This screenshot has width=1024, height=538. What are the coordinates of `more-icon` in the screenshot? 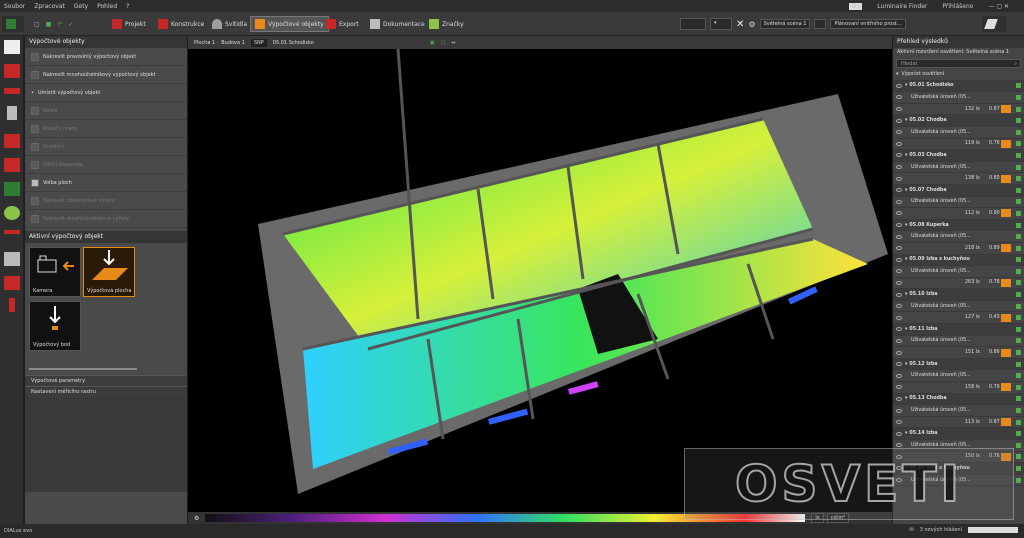 It's located at (12, 305).